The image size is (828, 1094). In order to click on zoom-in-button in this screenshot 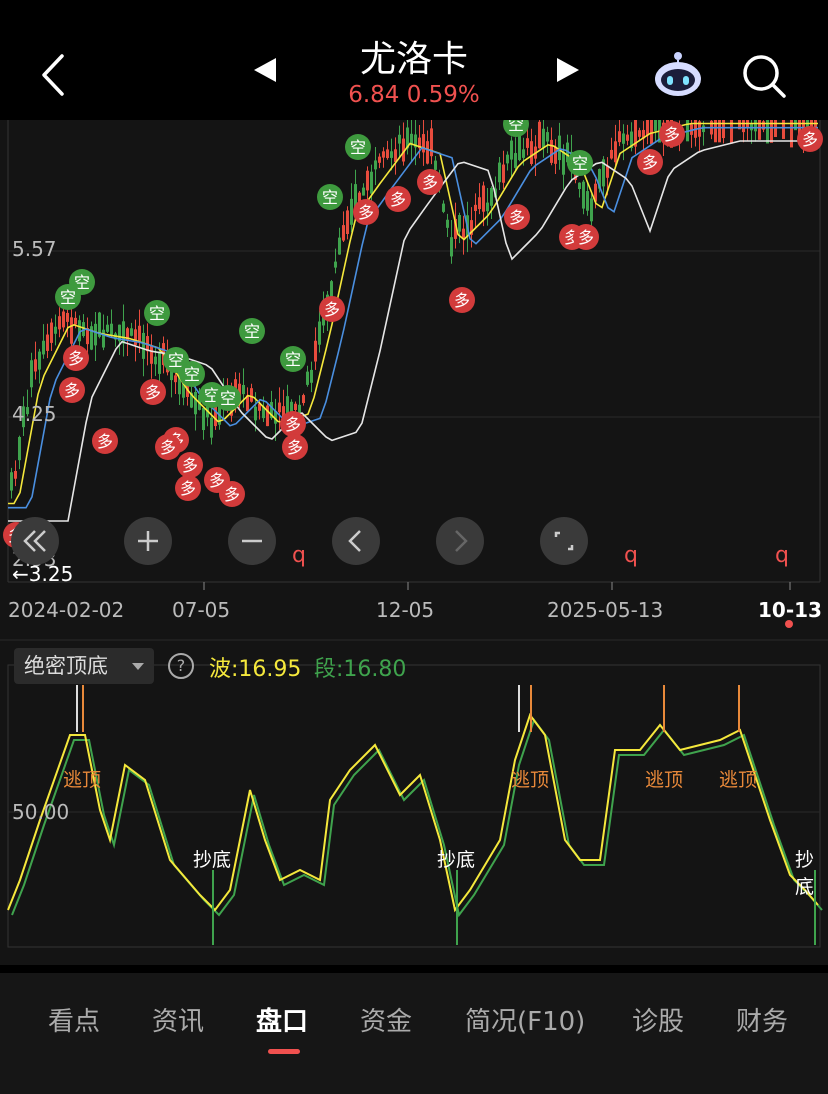, I will do `click(148, 541)`.